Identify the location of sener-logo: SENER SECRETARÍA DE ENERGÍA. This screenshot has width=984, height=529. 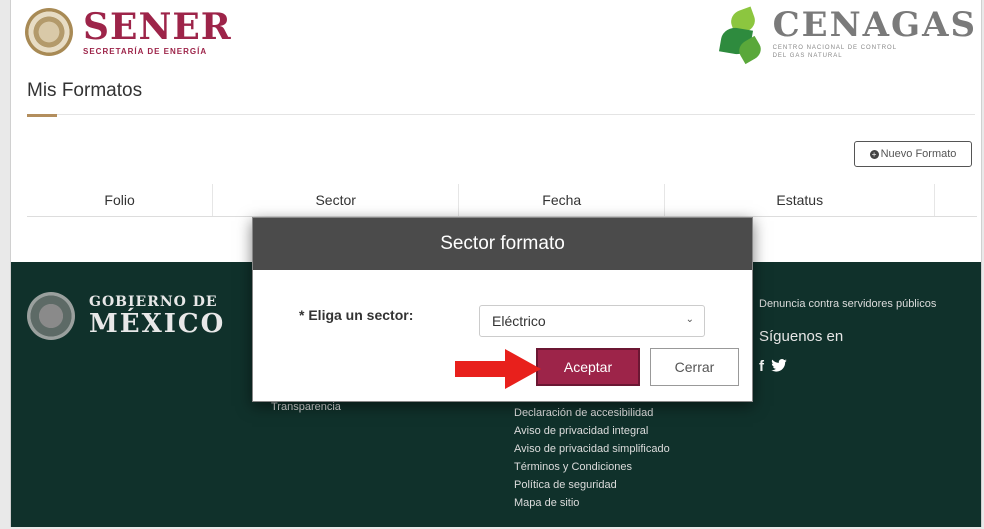
(128, 32).